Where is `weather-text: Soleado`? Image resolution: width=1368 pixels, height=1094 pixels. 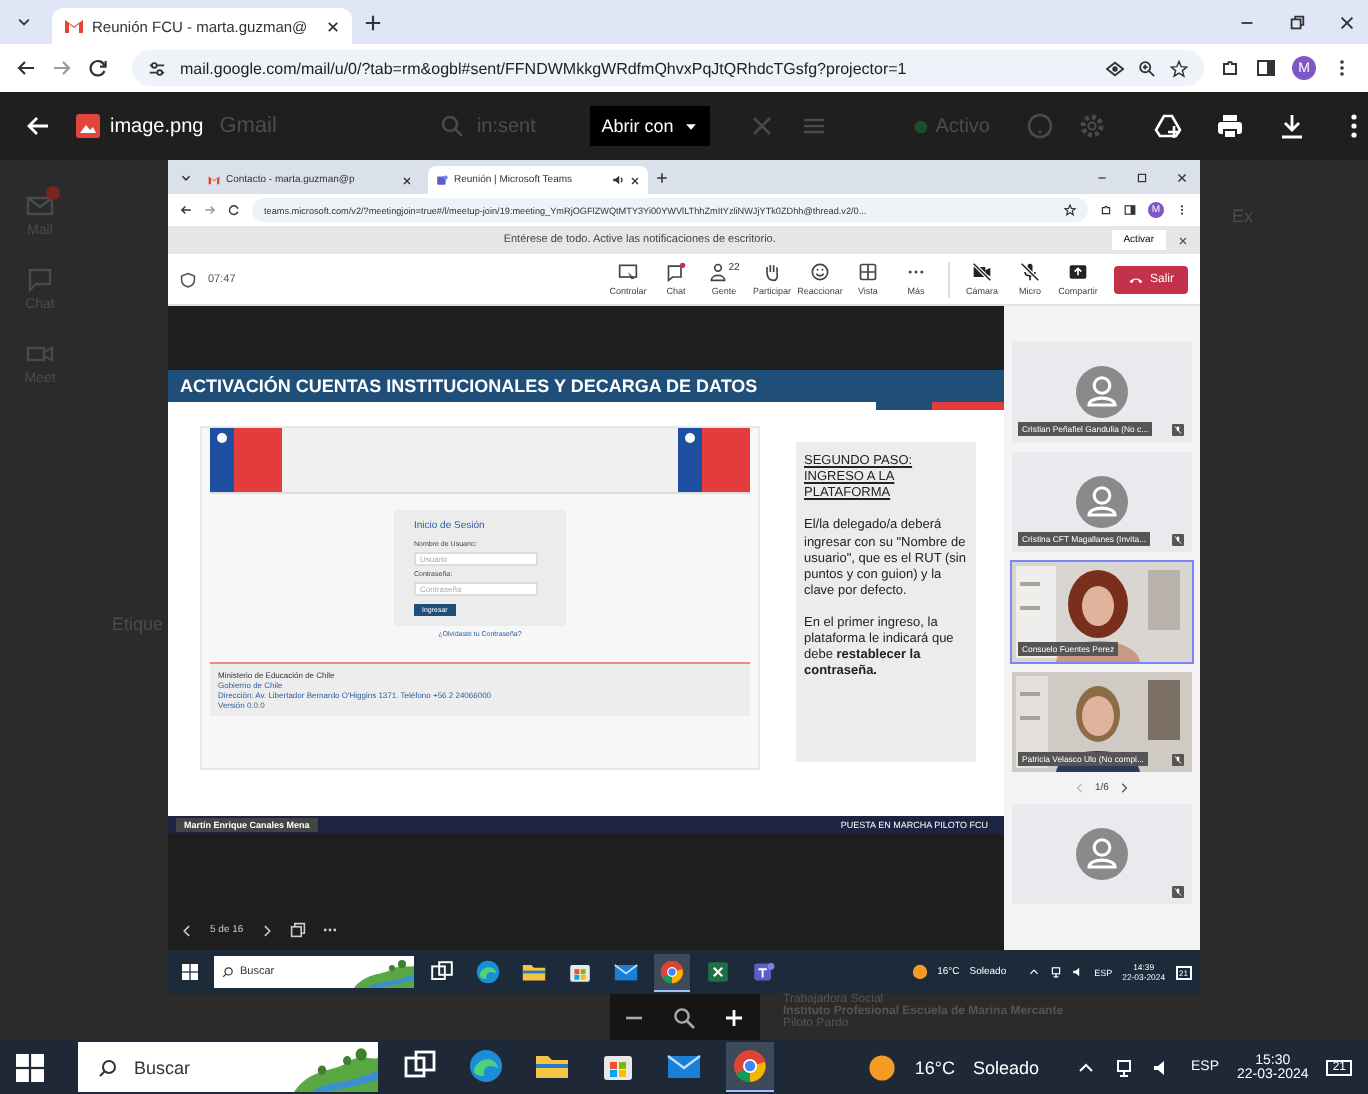
weather-text: Soleado is located at coordinates (1005, 1067).